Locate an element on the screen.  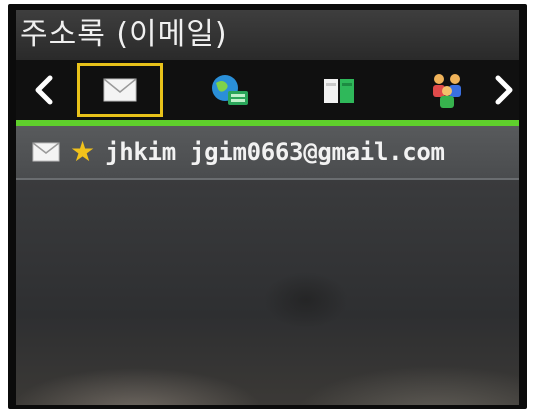
group-icon is located at coordinates (447, 91).